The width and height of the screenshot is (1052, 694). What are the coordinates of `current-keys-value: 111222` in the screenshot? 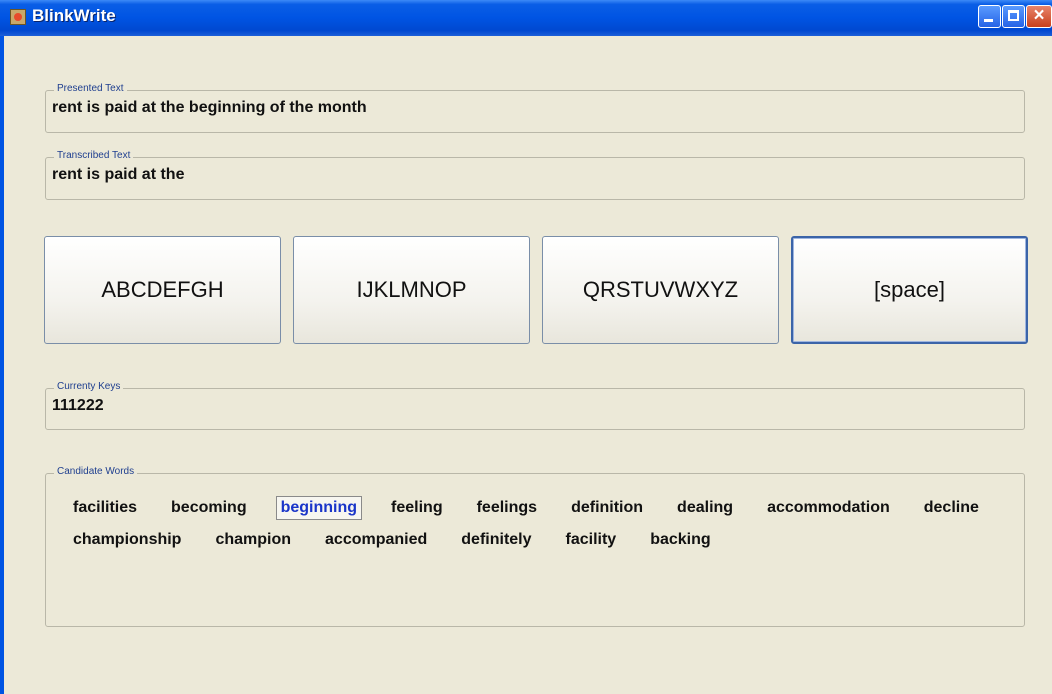 It's located at (78, 405).